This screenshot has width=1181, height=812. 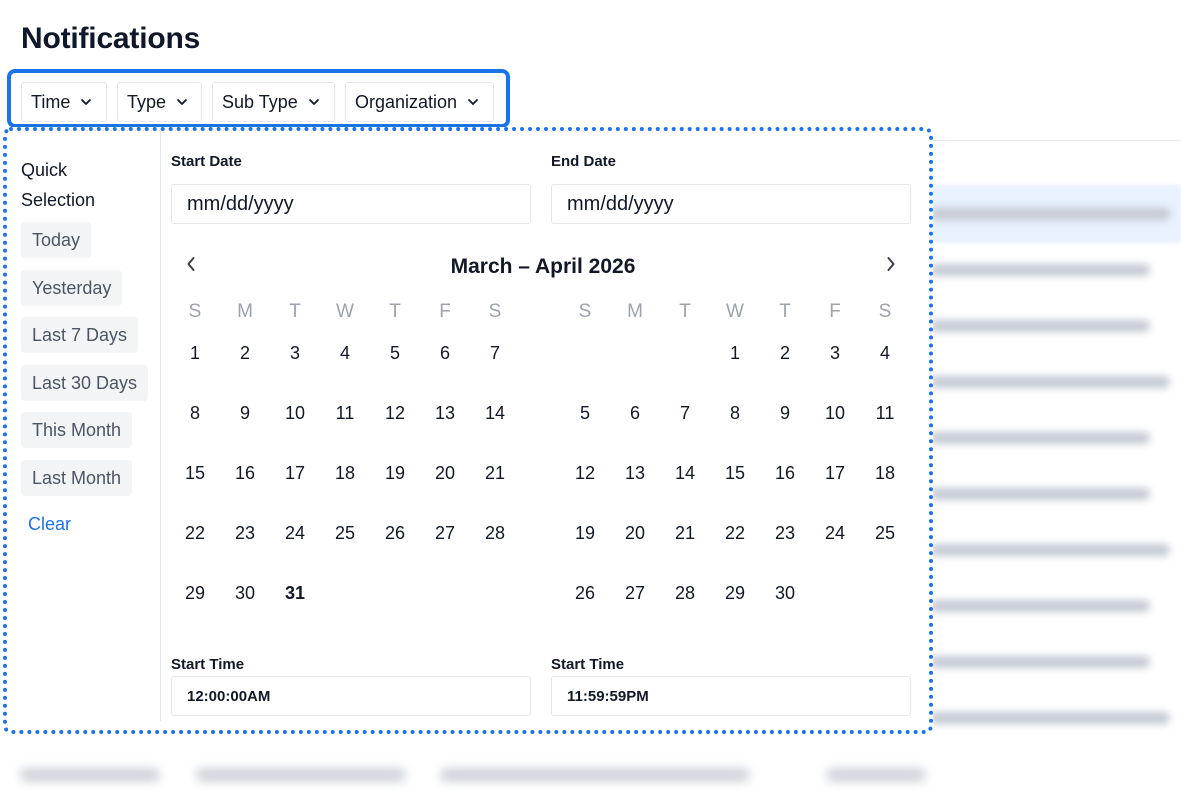 I want to click on end-time-input: 11:59:59PM, so click(x=731, y=696).